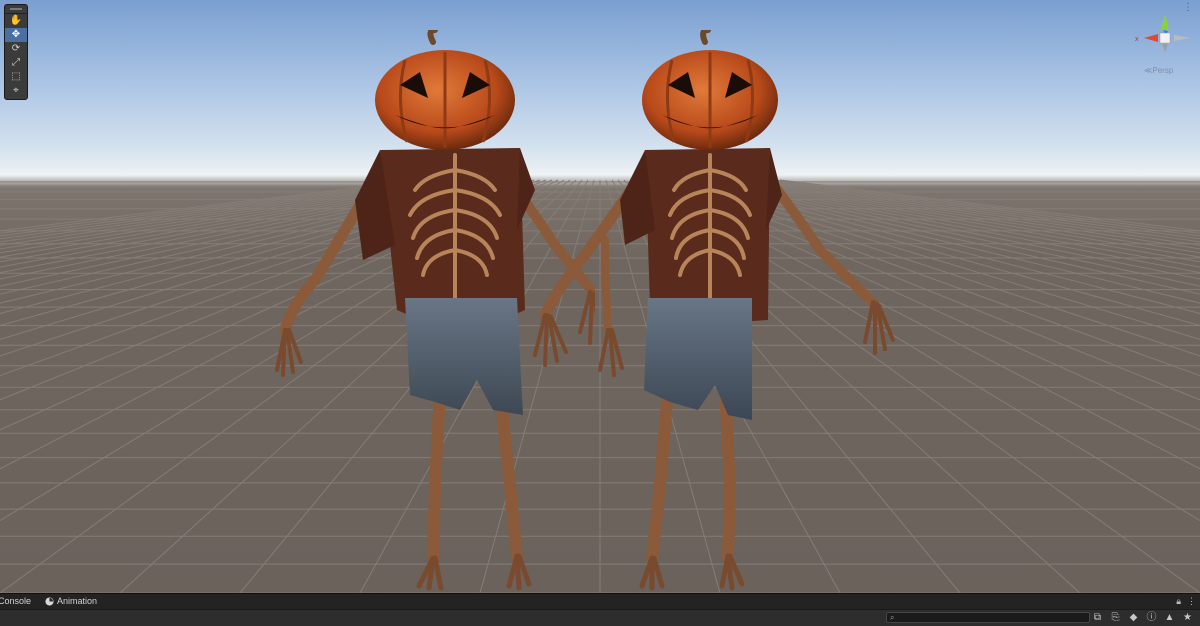 The height and width of the screenshot is (626, 1200). What do you see at coordinates (16, 35) in the screenshot?
I see `move-tool-icon: ✥` at bounding box center [16, 35].